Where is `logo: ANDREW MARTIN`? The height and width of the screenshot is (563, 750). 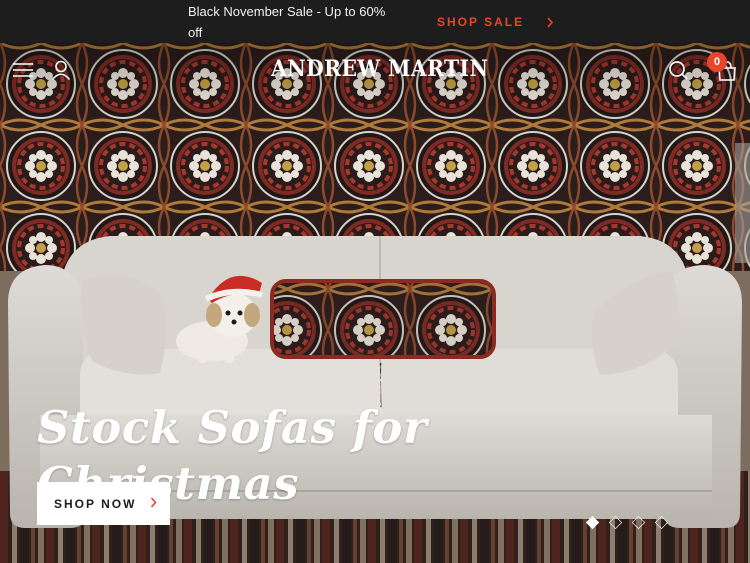
logo: ANDREW MARTIN is located at coordinates (379, 69).